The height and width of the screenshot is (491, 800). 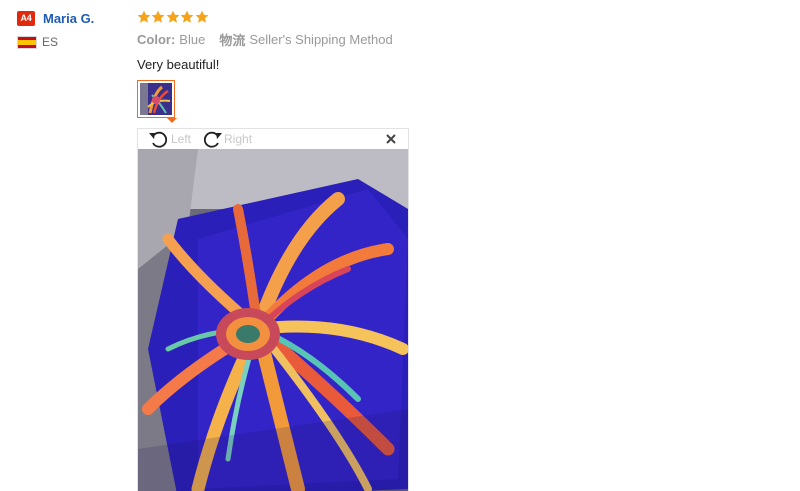 I want to click on viewer-toolbar: Left Right, so click(x=273, y=139).